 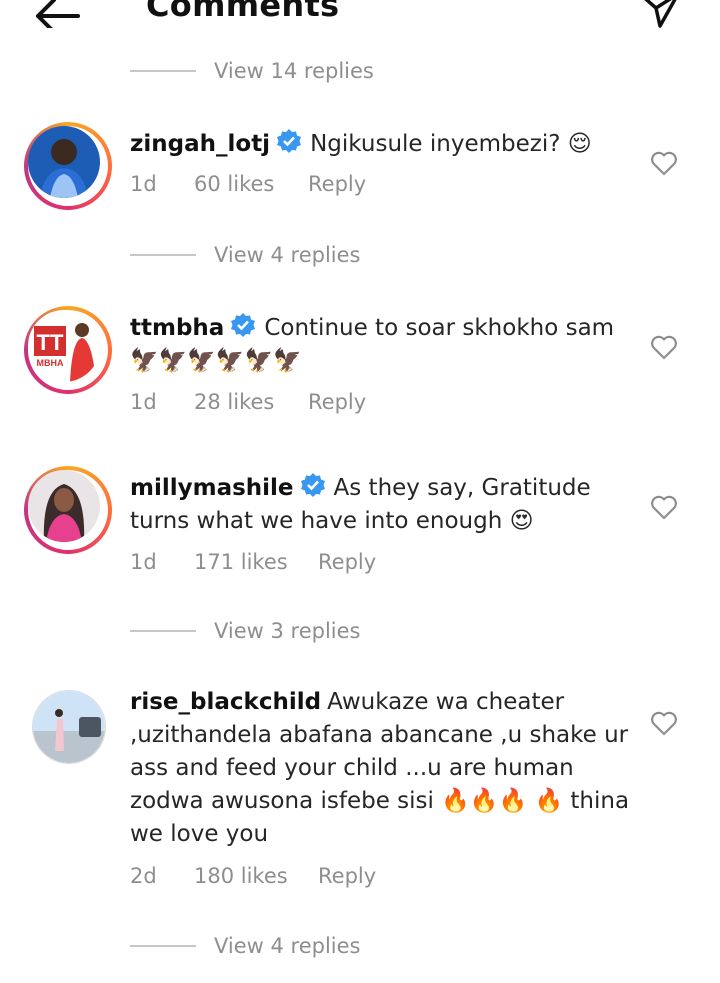 I want to click on page-title: Comments, so click(x=243, y=12).